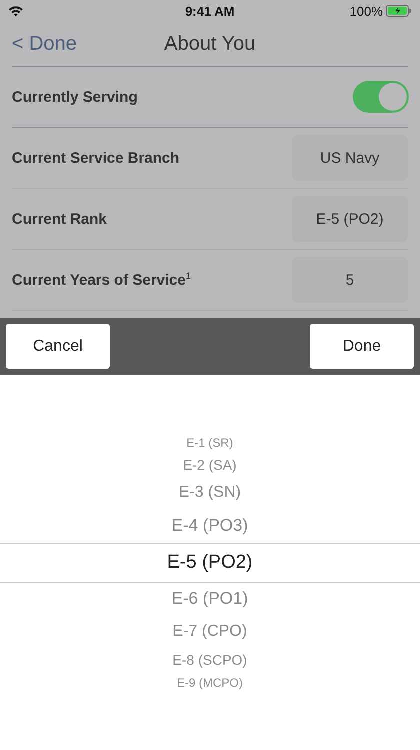 This screenshot has width=420, height=750. Describe the element at coordinates (210, 526) in the screenshot. I see `picker-option: E-4 (PO3)` at that location.